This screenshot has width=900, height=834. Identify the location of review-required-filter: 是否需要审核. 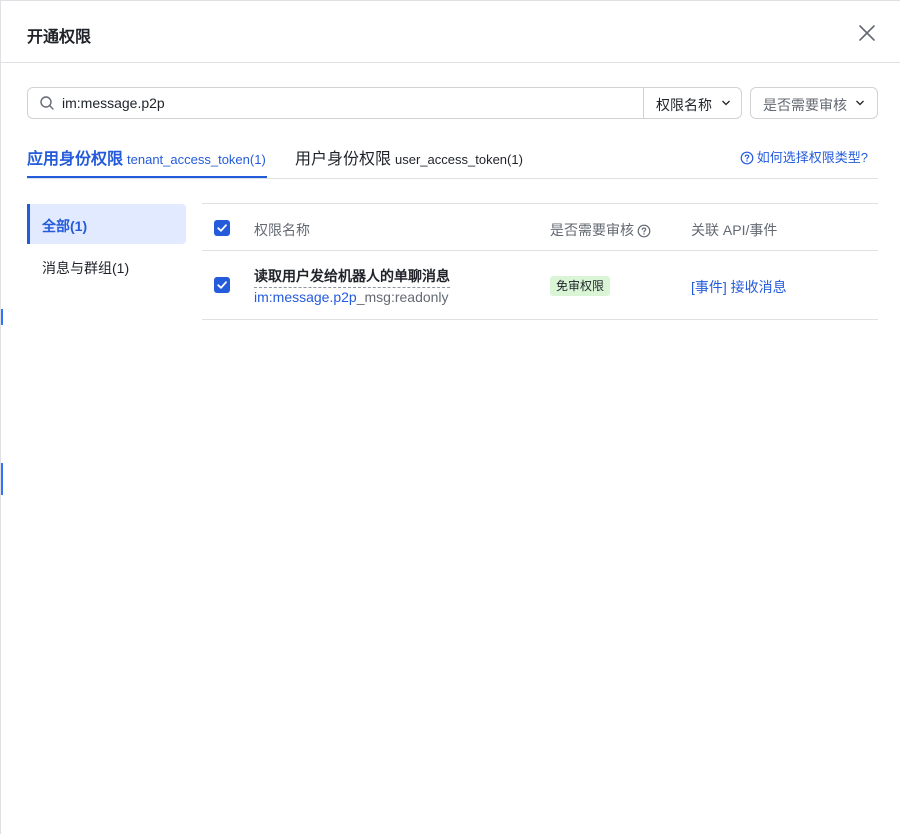
(814, 103).